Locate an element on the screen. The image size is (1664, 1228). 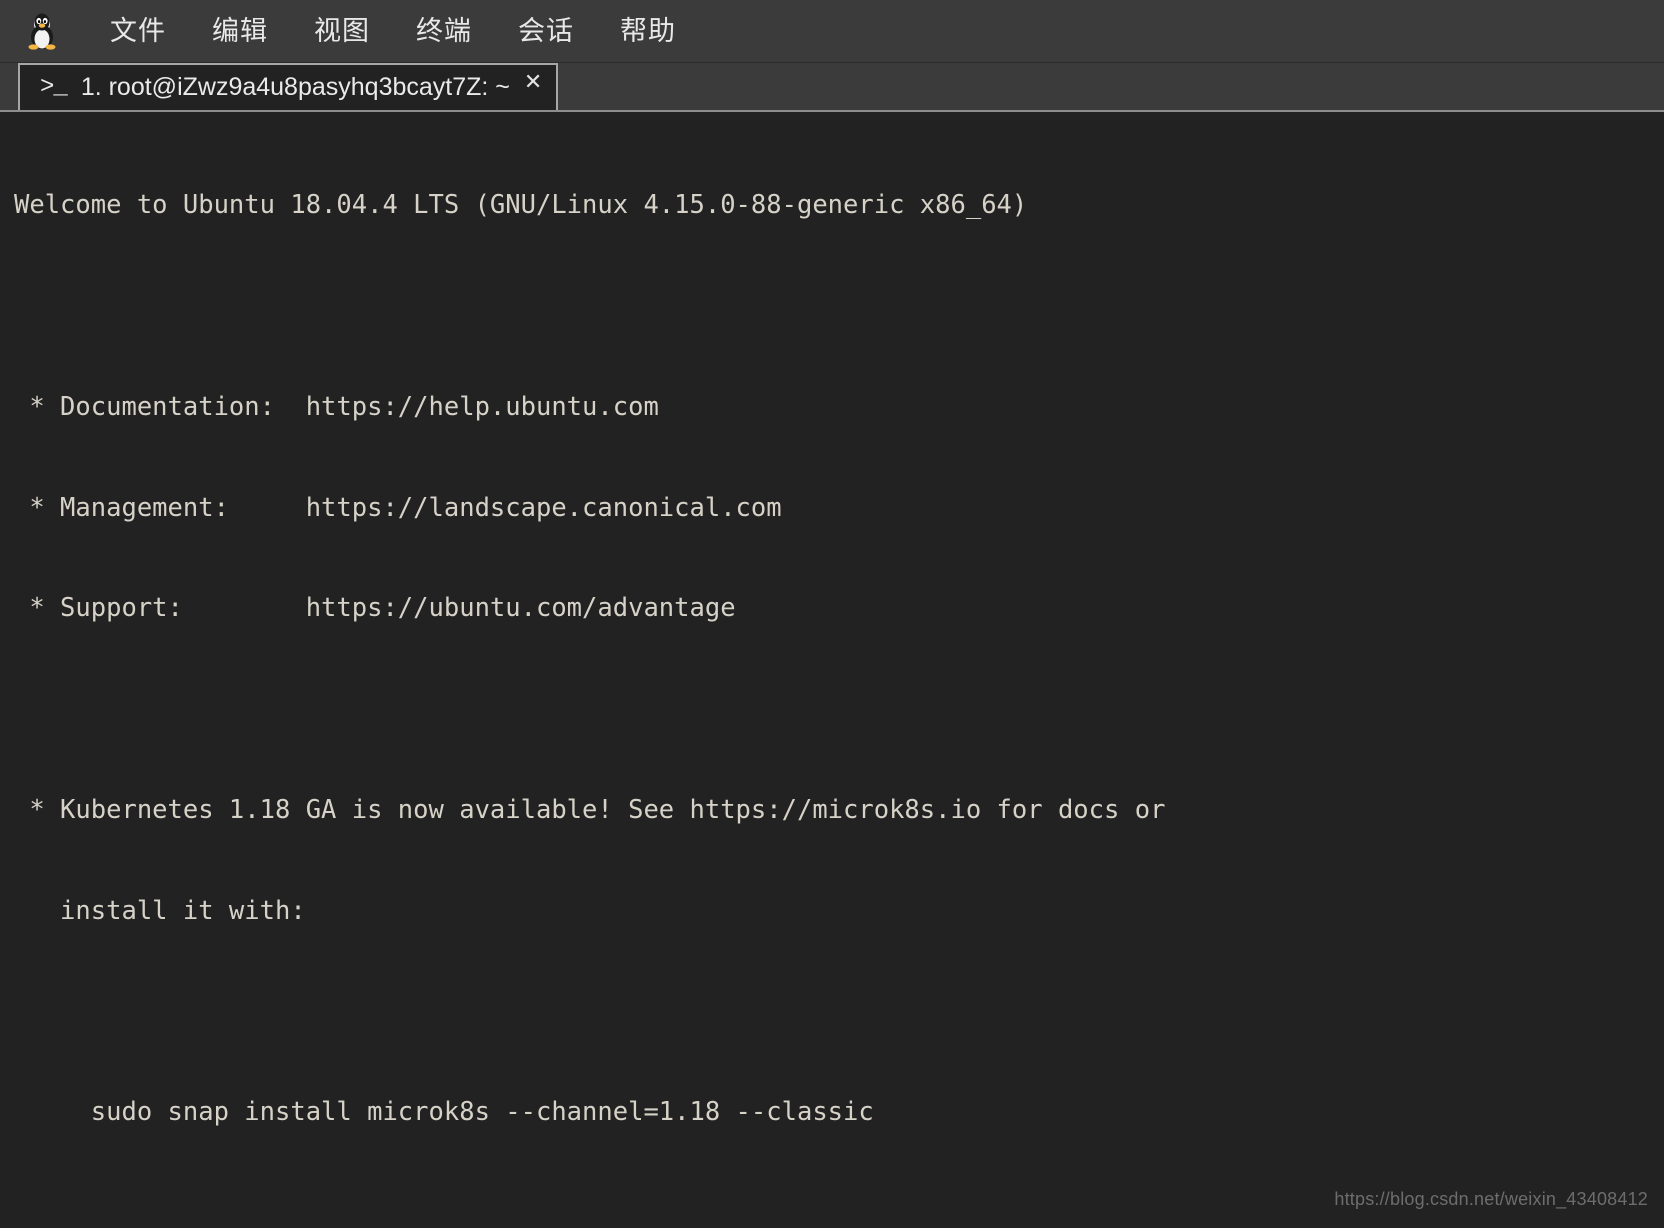
terminal-tab-active: >_ 1. root@iZwz9a4u8pasyhq3bcayt7Z: ~ ✕ is located at coordinates (288, 86).